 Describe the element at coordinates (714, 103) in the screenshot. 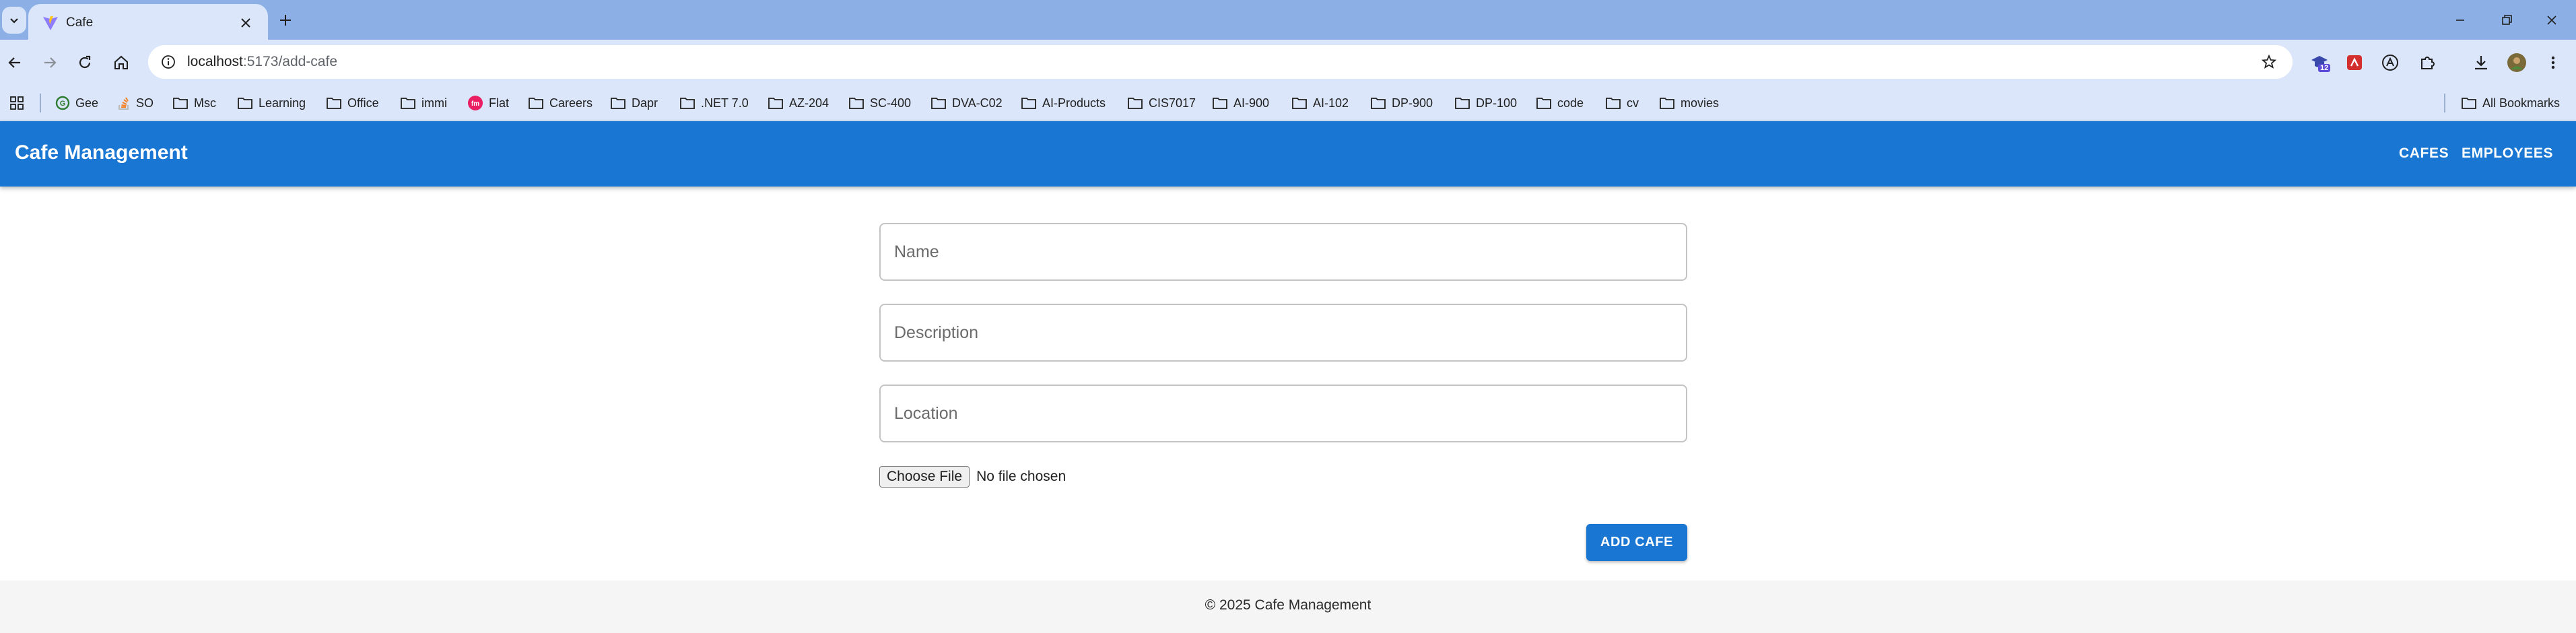

I see `bookmark-folder-dotnet: .NET 7.0` at that location.